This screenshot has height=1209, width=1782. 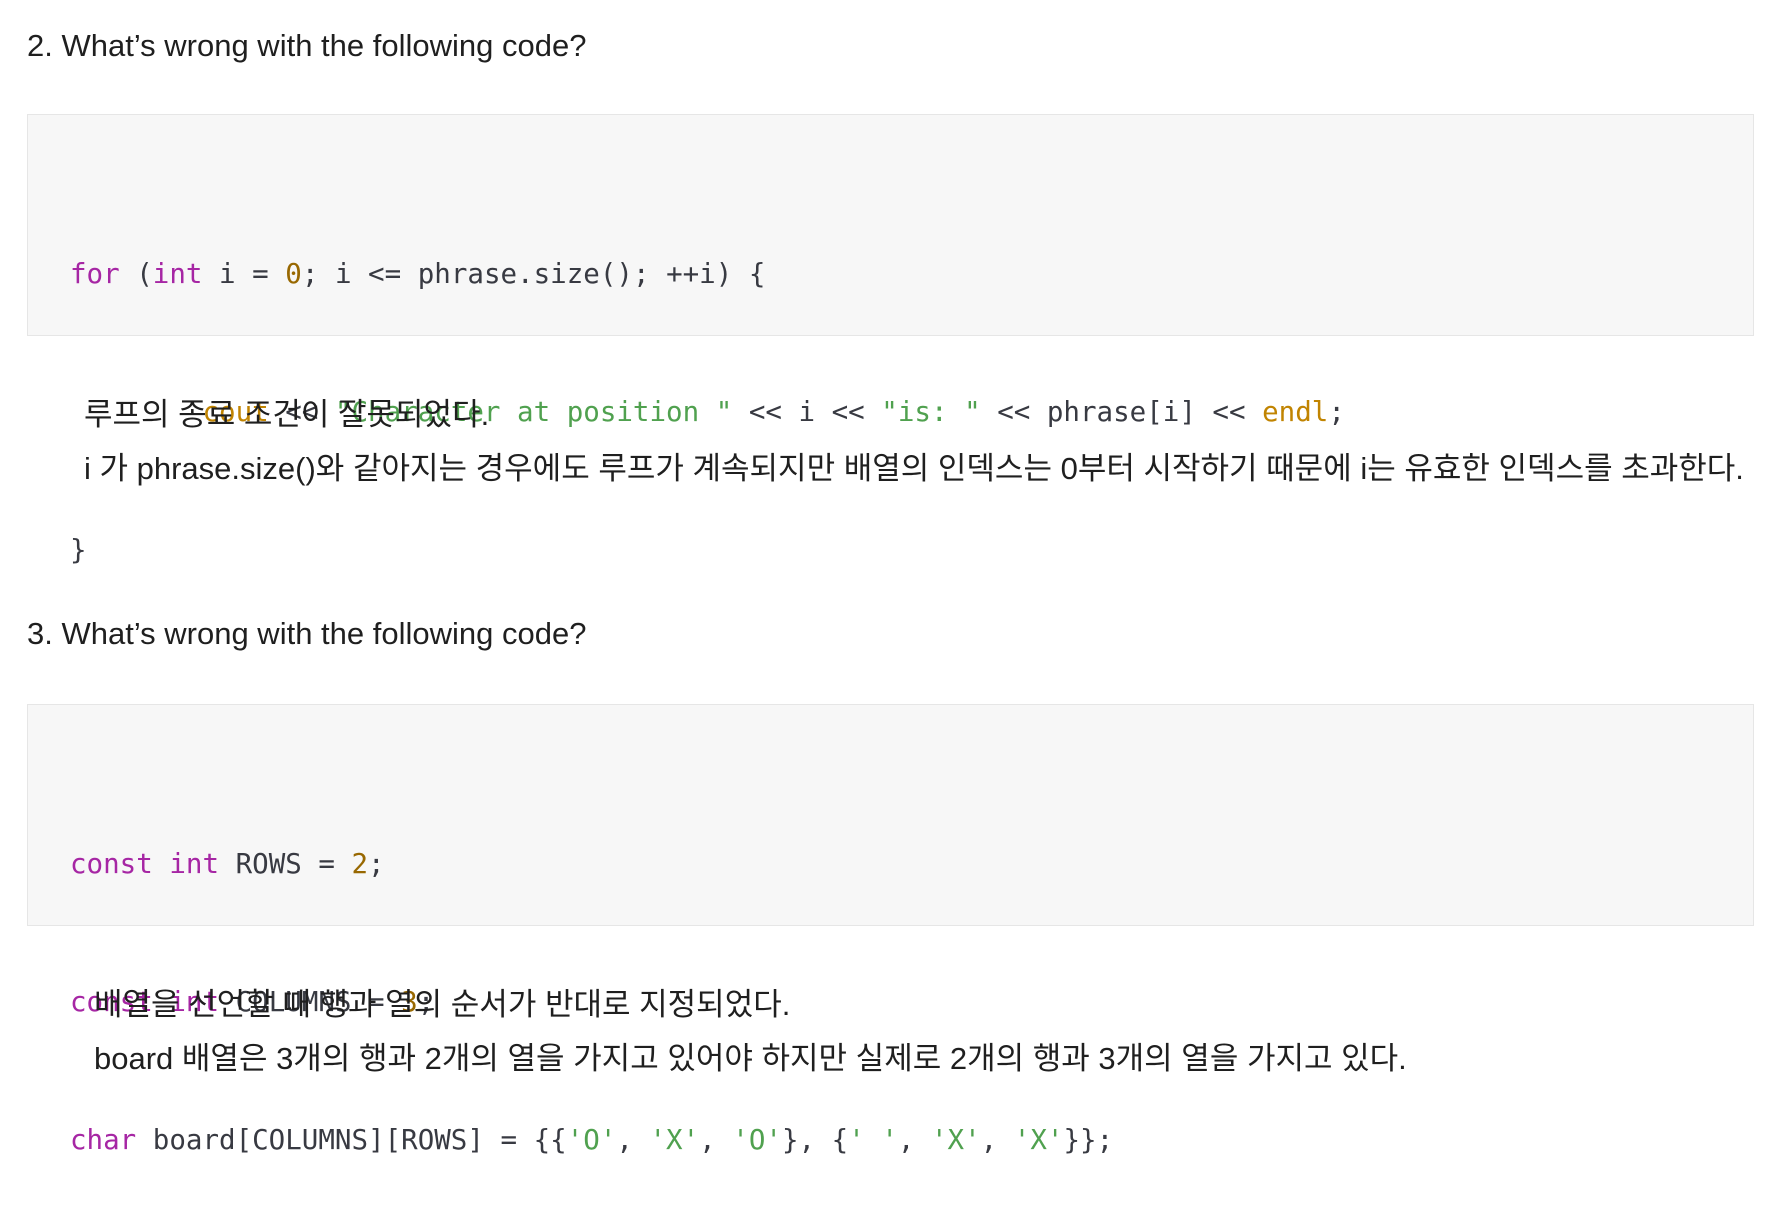 What do you see at coordinates (307, 633) in the screenshot?
I see `question-3-title: 3. What’s wrong with the following code?` at bounding box center [307, 633].